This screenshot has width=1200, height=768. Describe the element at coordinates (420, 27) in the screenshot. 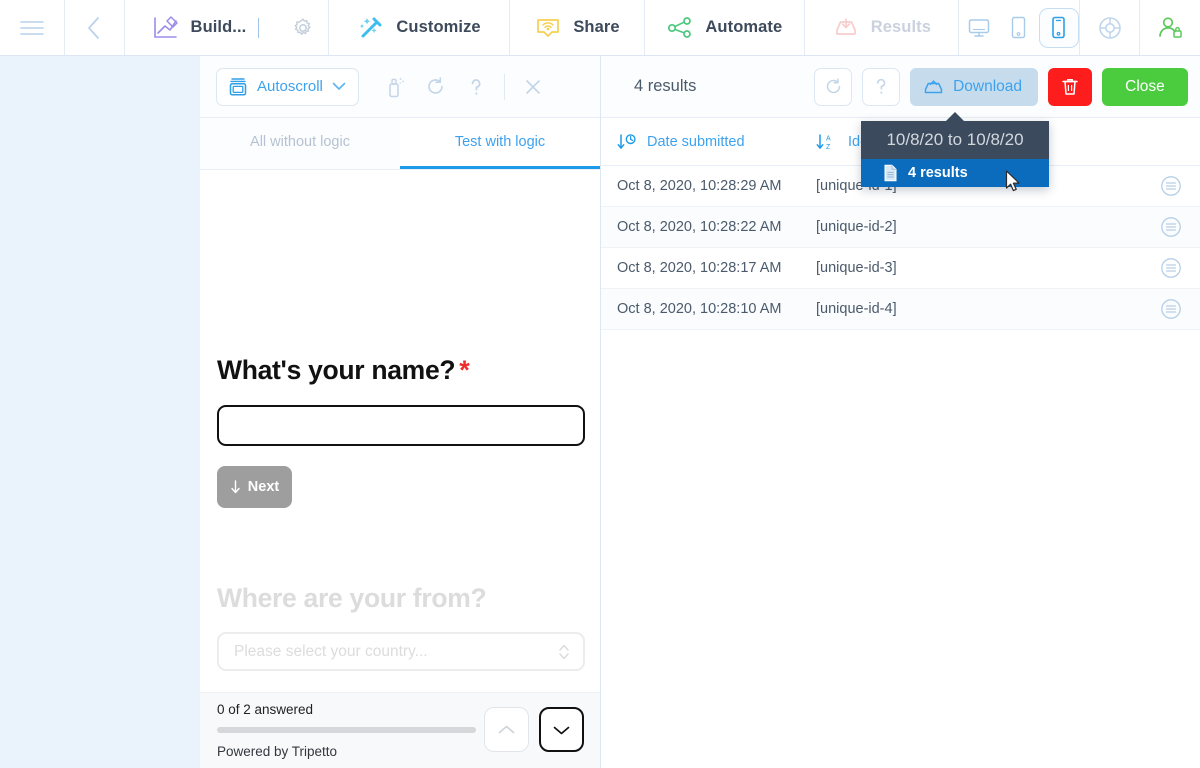

I see `tab-customize: Customize` at that location.